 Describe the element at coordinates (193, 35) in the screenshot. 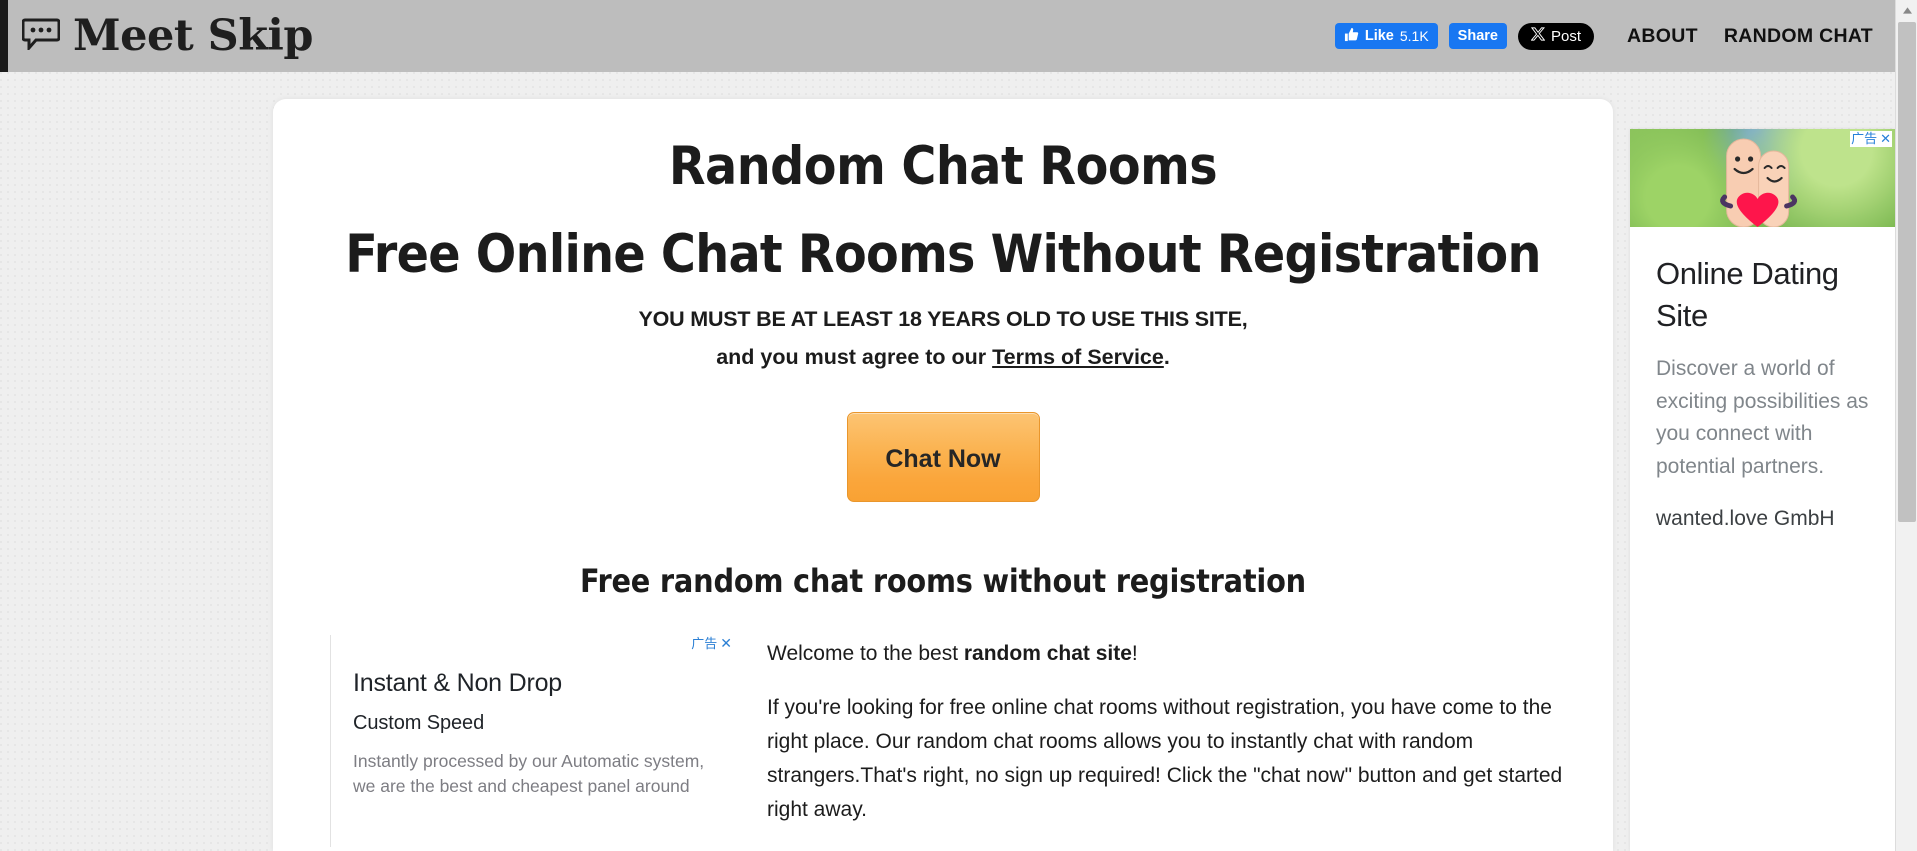

I see `brand-name: Meet Skip` at that location.